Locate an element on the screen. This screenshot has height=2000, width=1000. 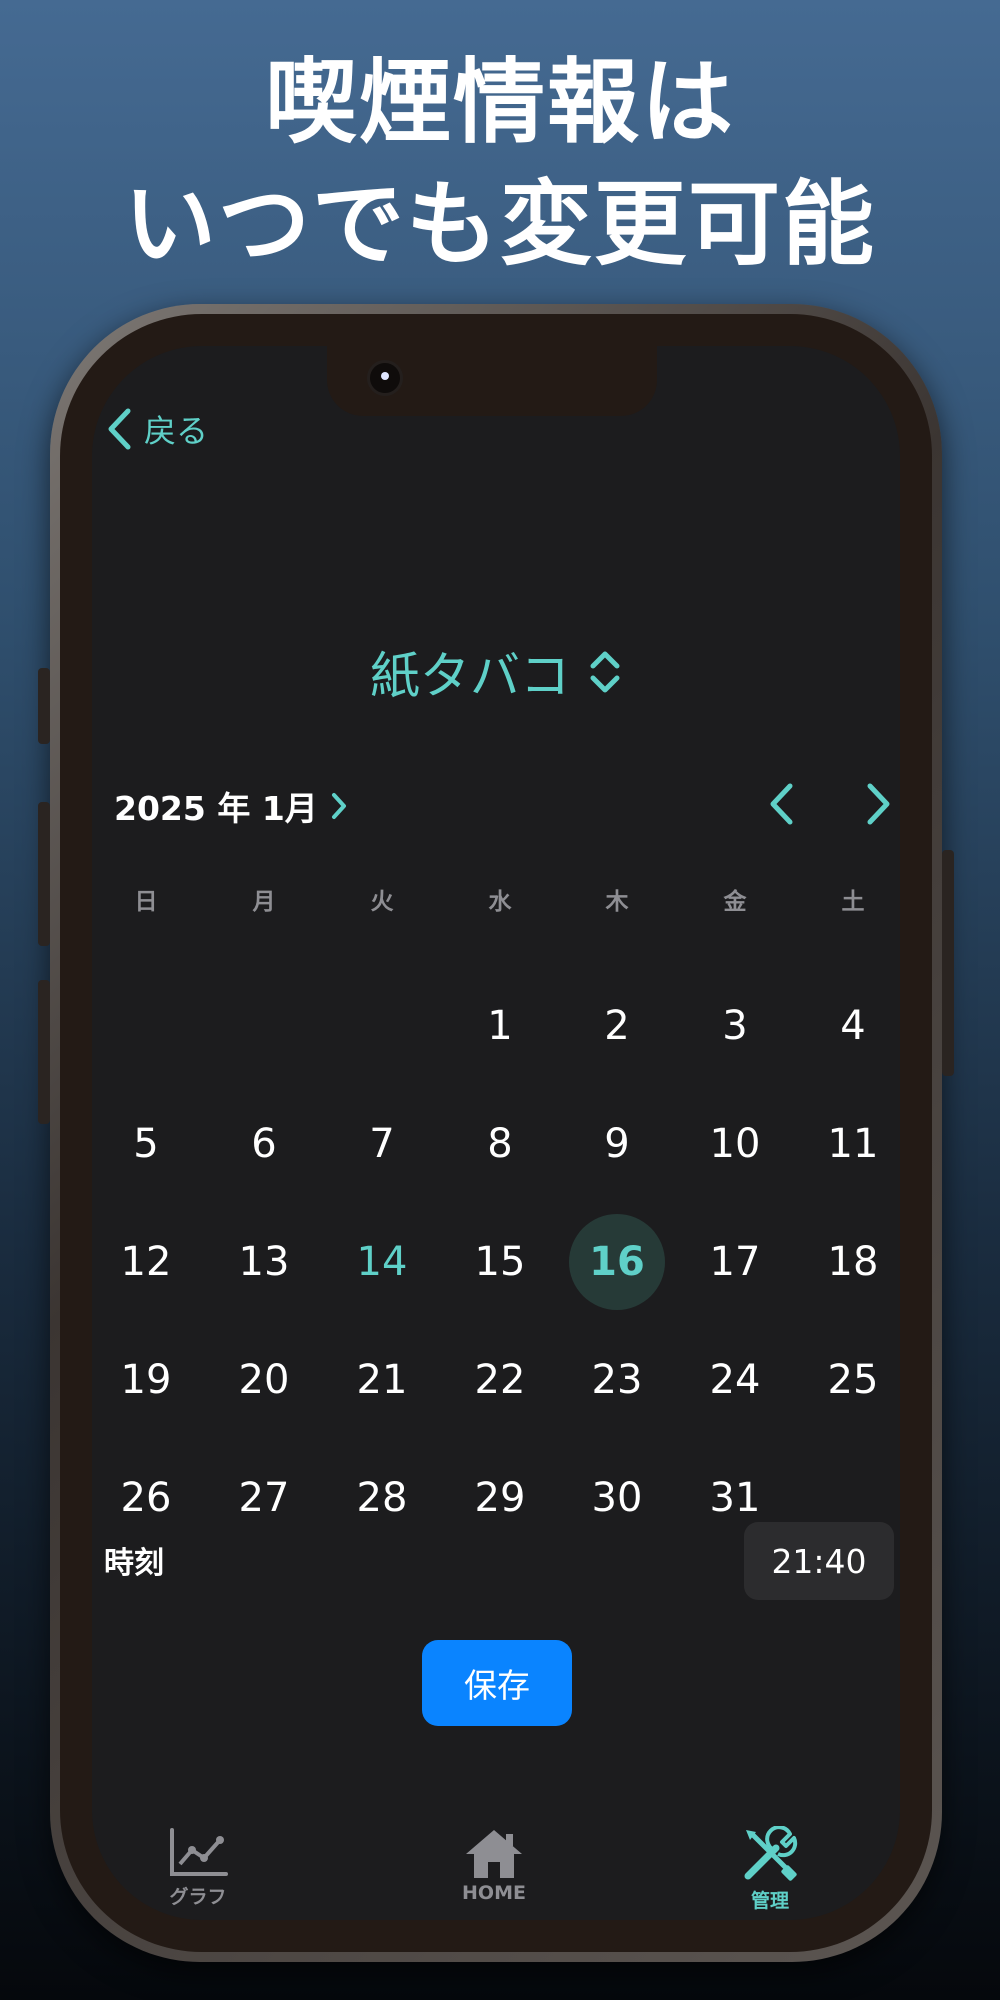
tab-bar: グラフ HOME 管理 is located at coordinates (496, 1873).